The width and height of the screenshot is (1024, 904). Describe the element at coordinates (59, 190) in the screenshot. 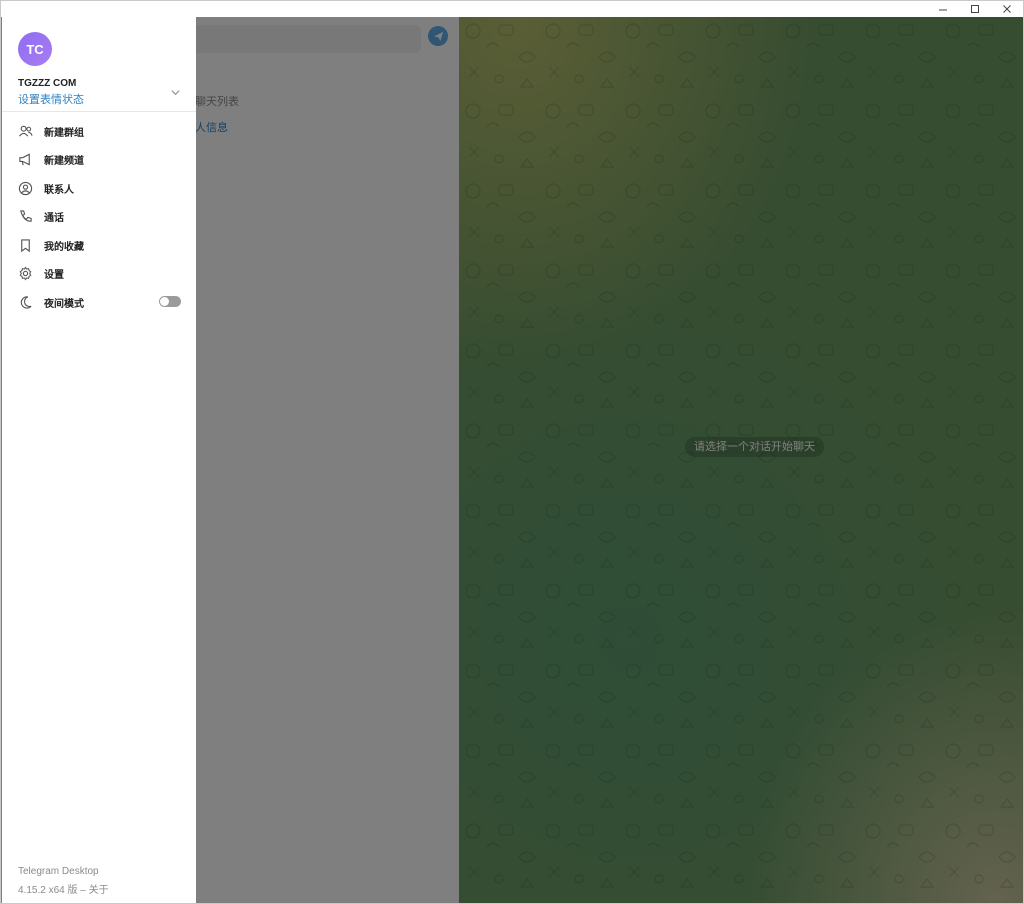

I see `menu-item-label: 联系人` at that location.